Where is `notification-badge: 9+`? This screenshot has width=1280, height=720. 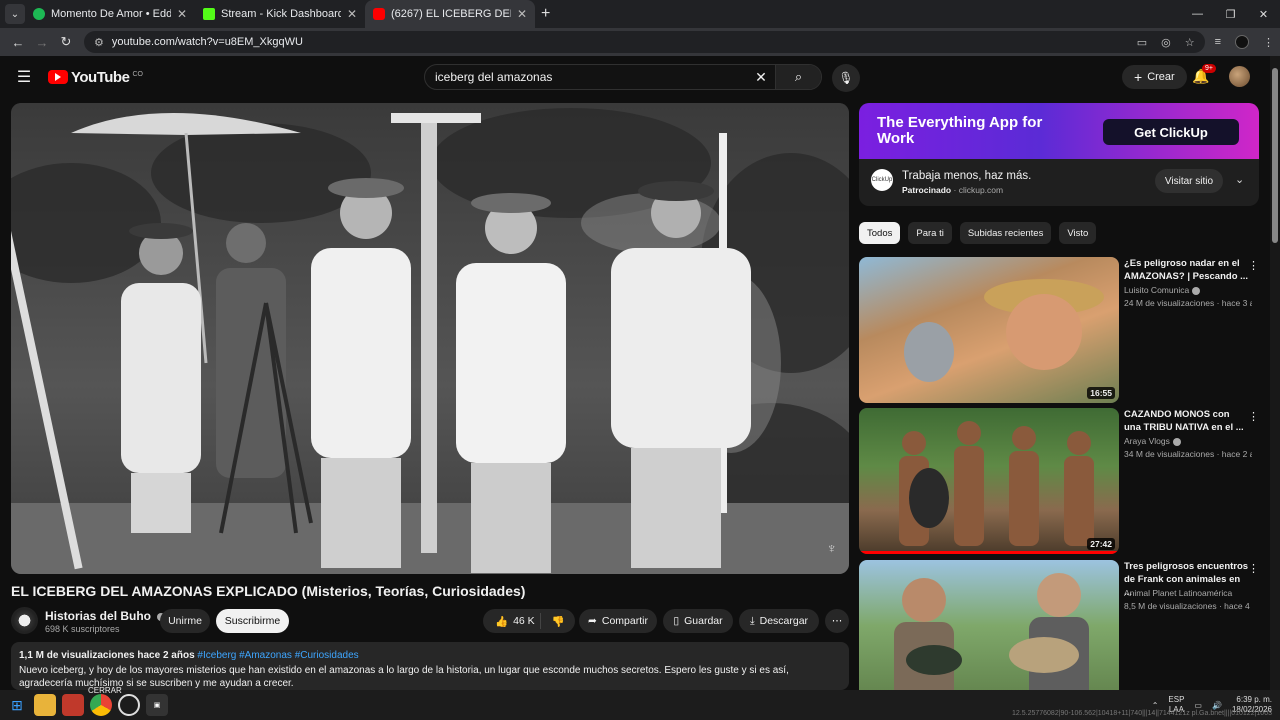 notification-badge: 9+ is located at coordinates (1209, 68).